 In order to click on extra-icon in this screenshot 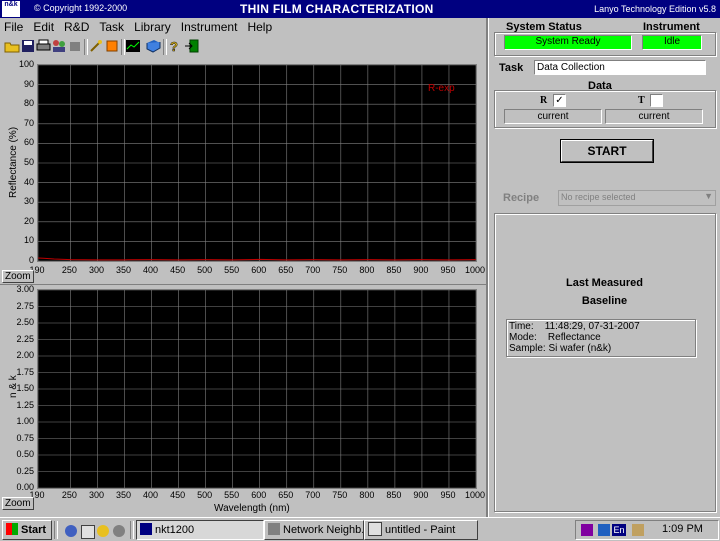, I will do `click(75, 46)`.